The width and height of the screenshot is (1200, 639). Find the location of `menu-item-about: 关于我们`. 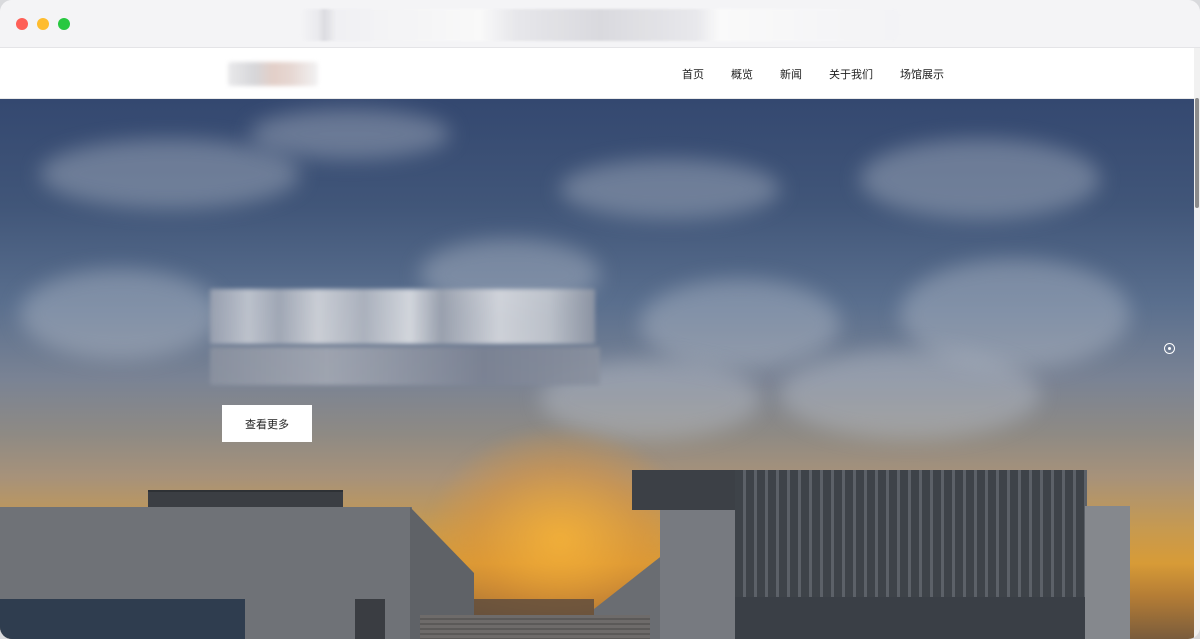

menu-item-about: 关于我们 is located at coordinates (851, 74).